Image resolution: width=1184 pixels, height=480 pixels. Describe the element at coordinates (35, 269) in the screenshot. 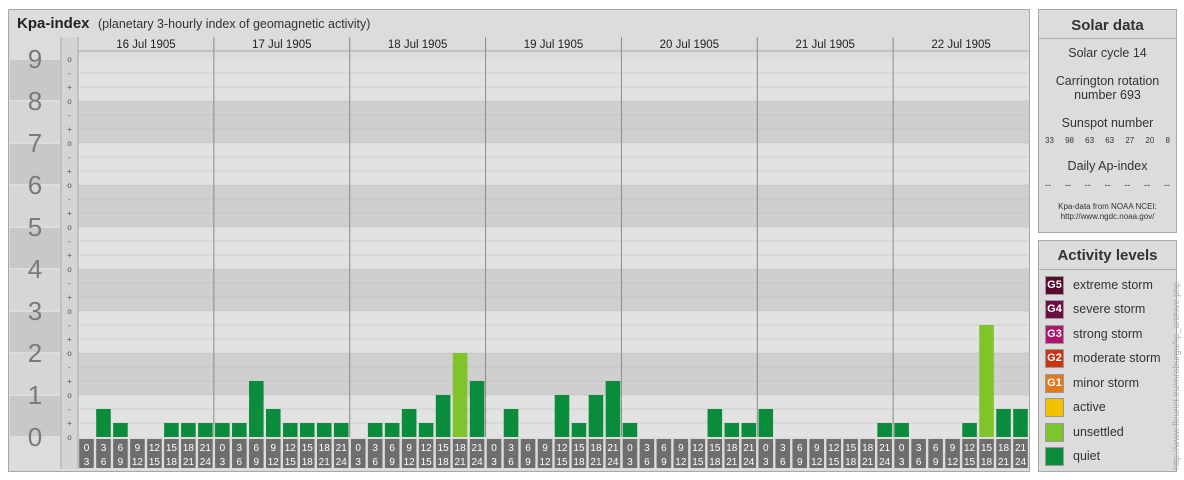

I see `y-tick-label: 4` at that location.